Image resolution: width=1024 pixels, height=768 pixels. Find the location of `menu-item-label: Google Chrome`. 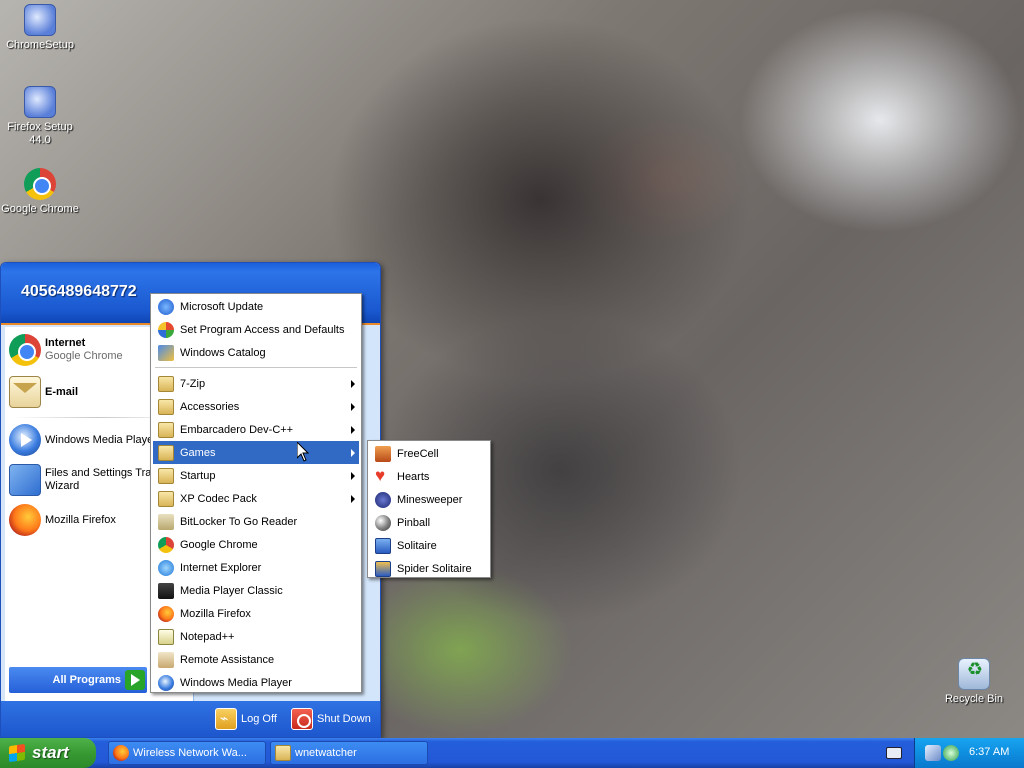

menu-item-label: Google Chrome is located at coordinates (219, 544).